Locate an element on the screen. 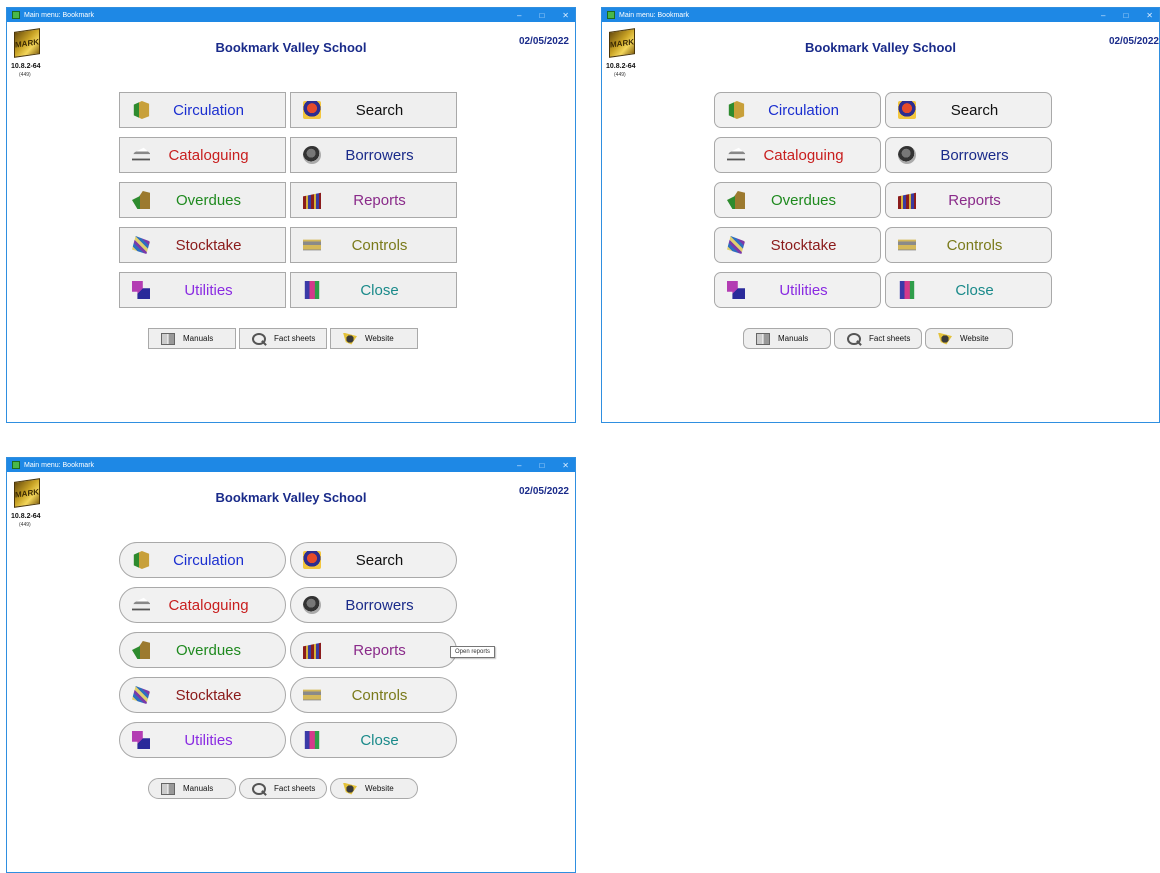  manuals-icon is located at coordinates (168, 788).